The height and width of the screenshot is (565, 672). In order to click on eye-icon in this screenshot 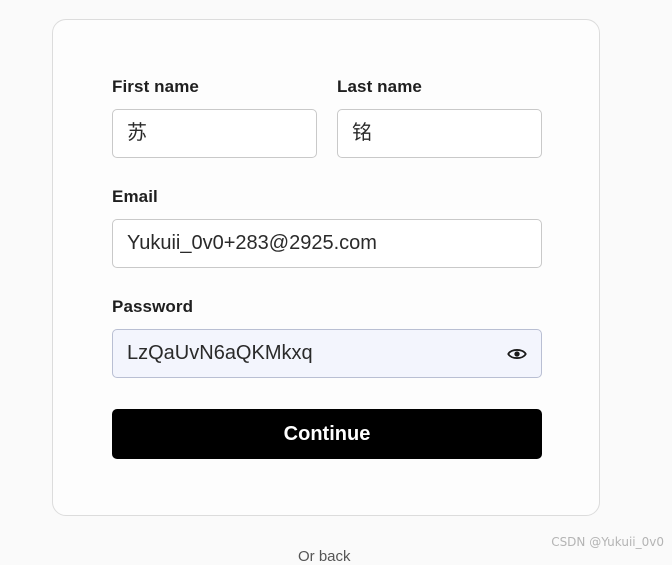, I will do `click(517, 354)`.